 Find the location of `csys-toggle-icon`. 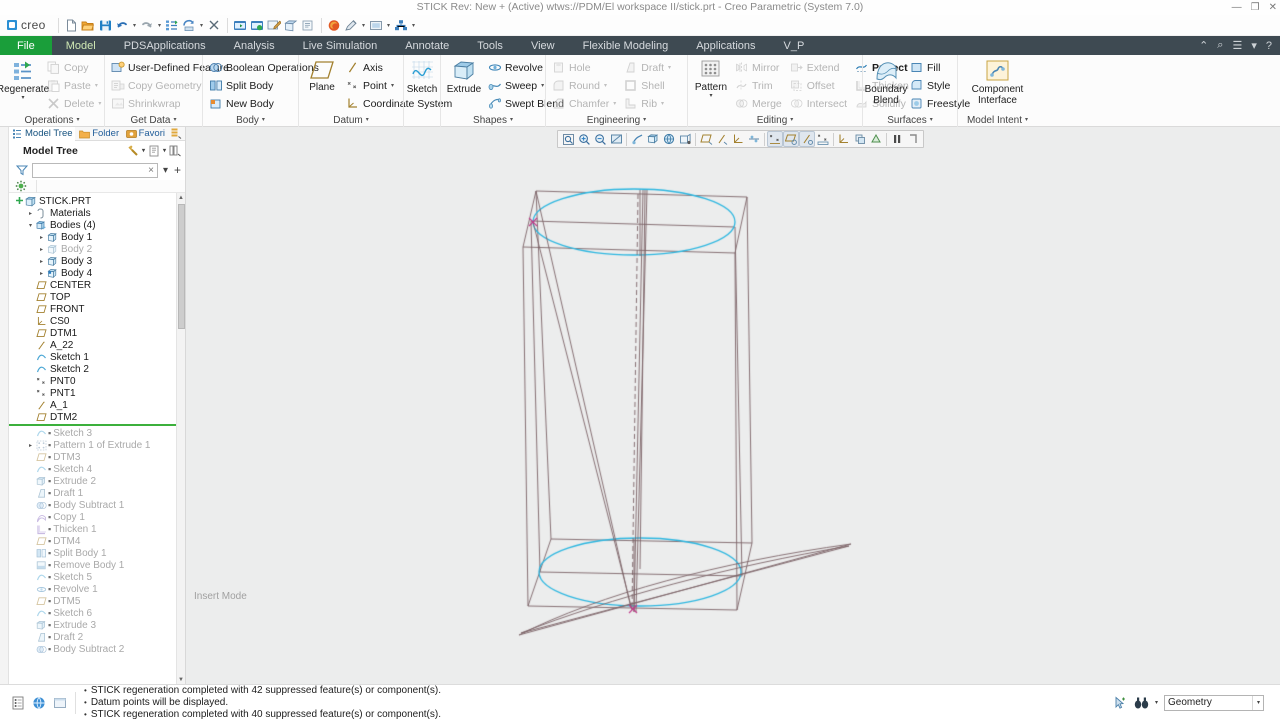

csys-toggle-icon is located at coordinates (823, 139).